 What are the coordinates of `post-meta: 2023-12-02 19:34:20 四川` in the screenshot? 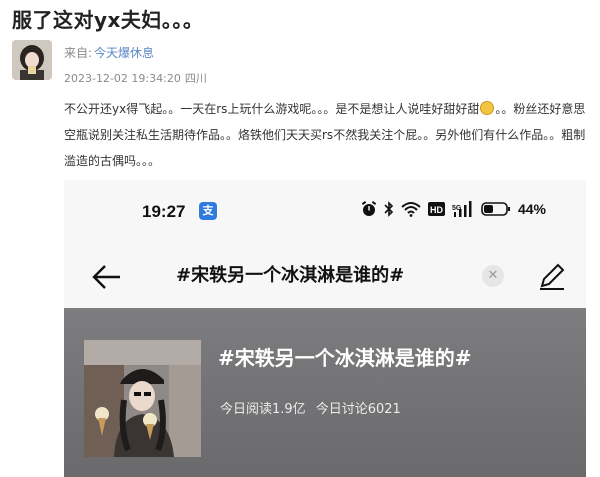 It's located at (135, 78).